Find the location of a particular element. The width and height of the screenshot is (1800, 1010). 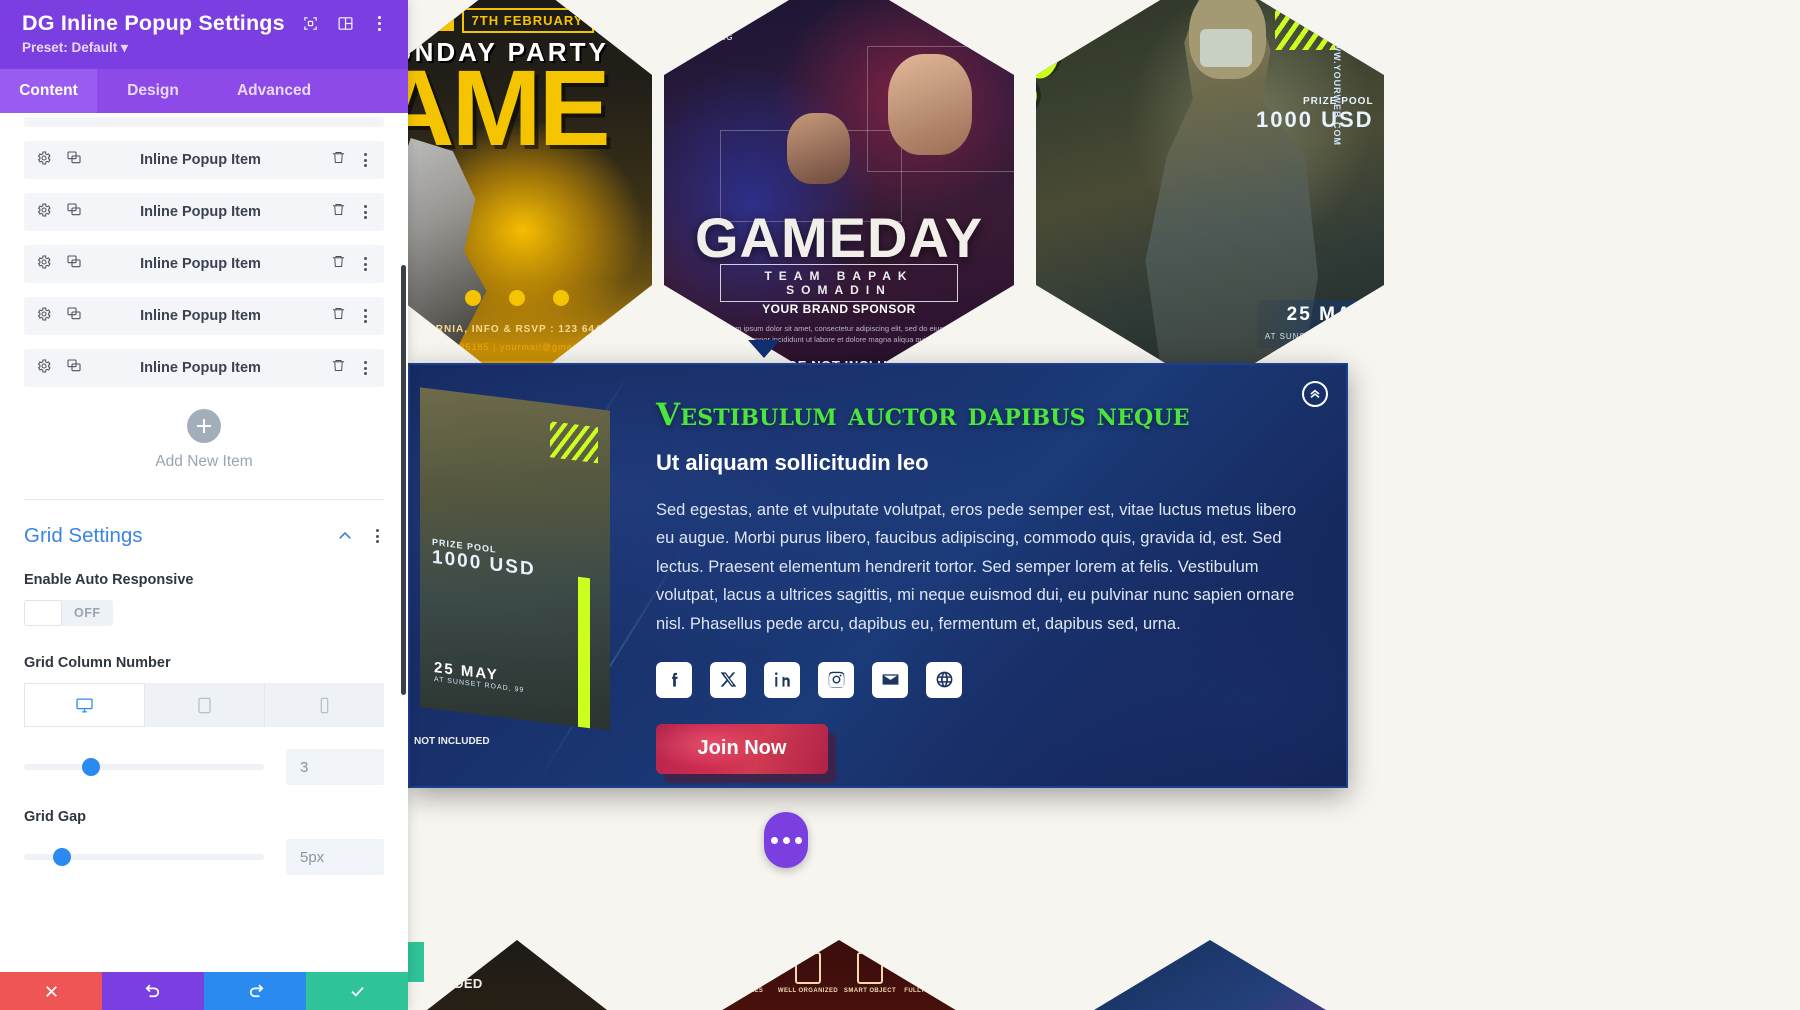

popup-cta-wrapper: Join Now is located at coordinates (746, 753).